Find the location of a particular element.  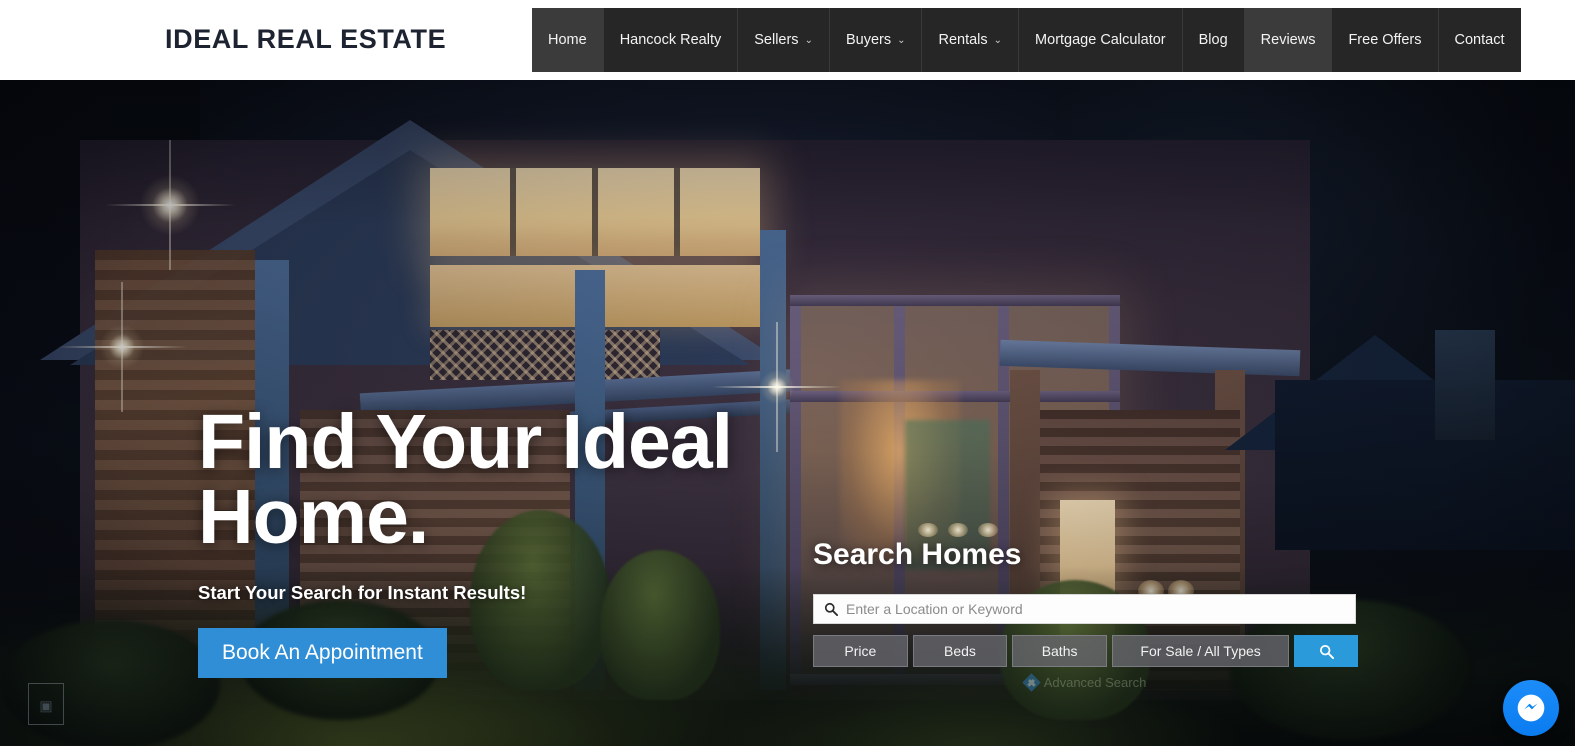

search-submit-button is located at coordinates (1326, 651).